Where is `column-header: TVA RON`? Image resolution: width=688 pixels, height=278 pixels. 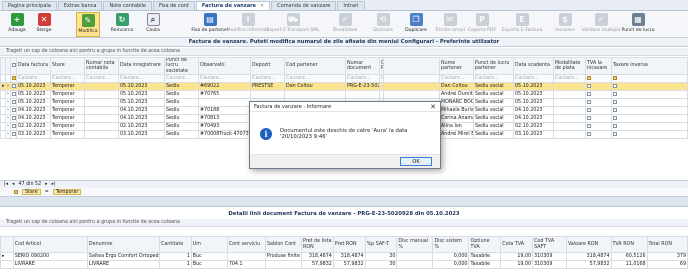
column-header: TVA RON is located at coordinates (629, 244).